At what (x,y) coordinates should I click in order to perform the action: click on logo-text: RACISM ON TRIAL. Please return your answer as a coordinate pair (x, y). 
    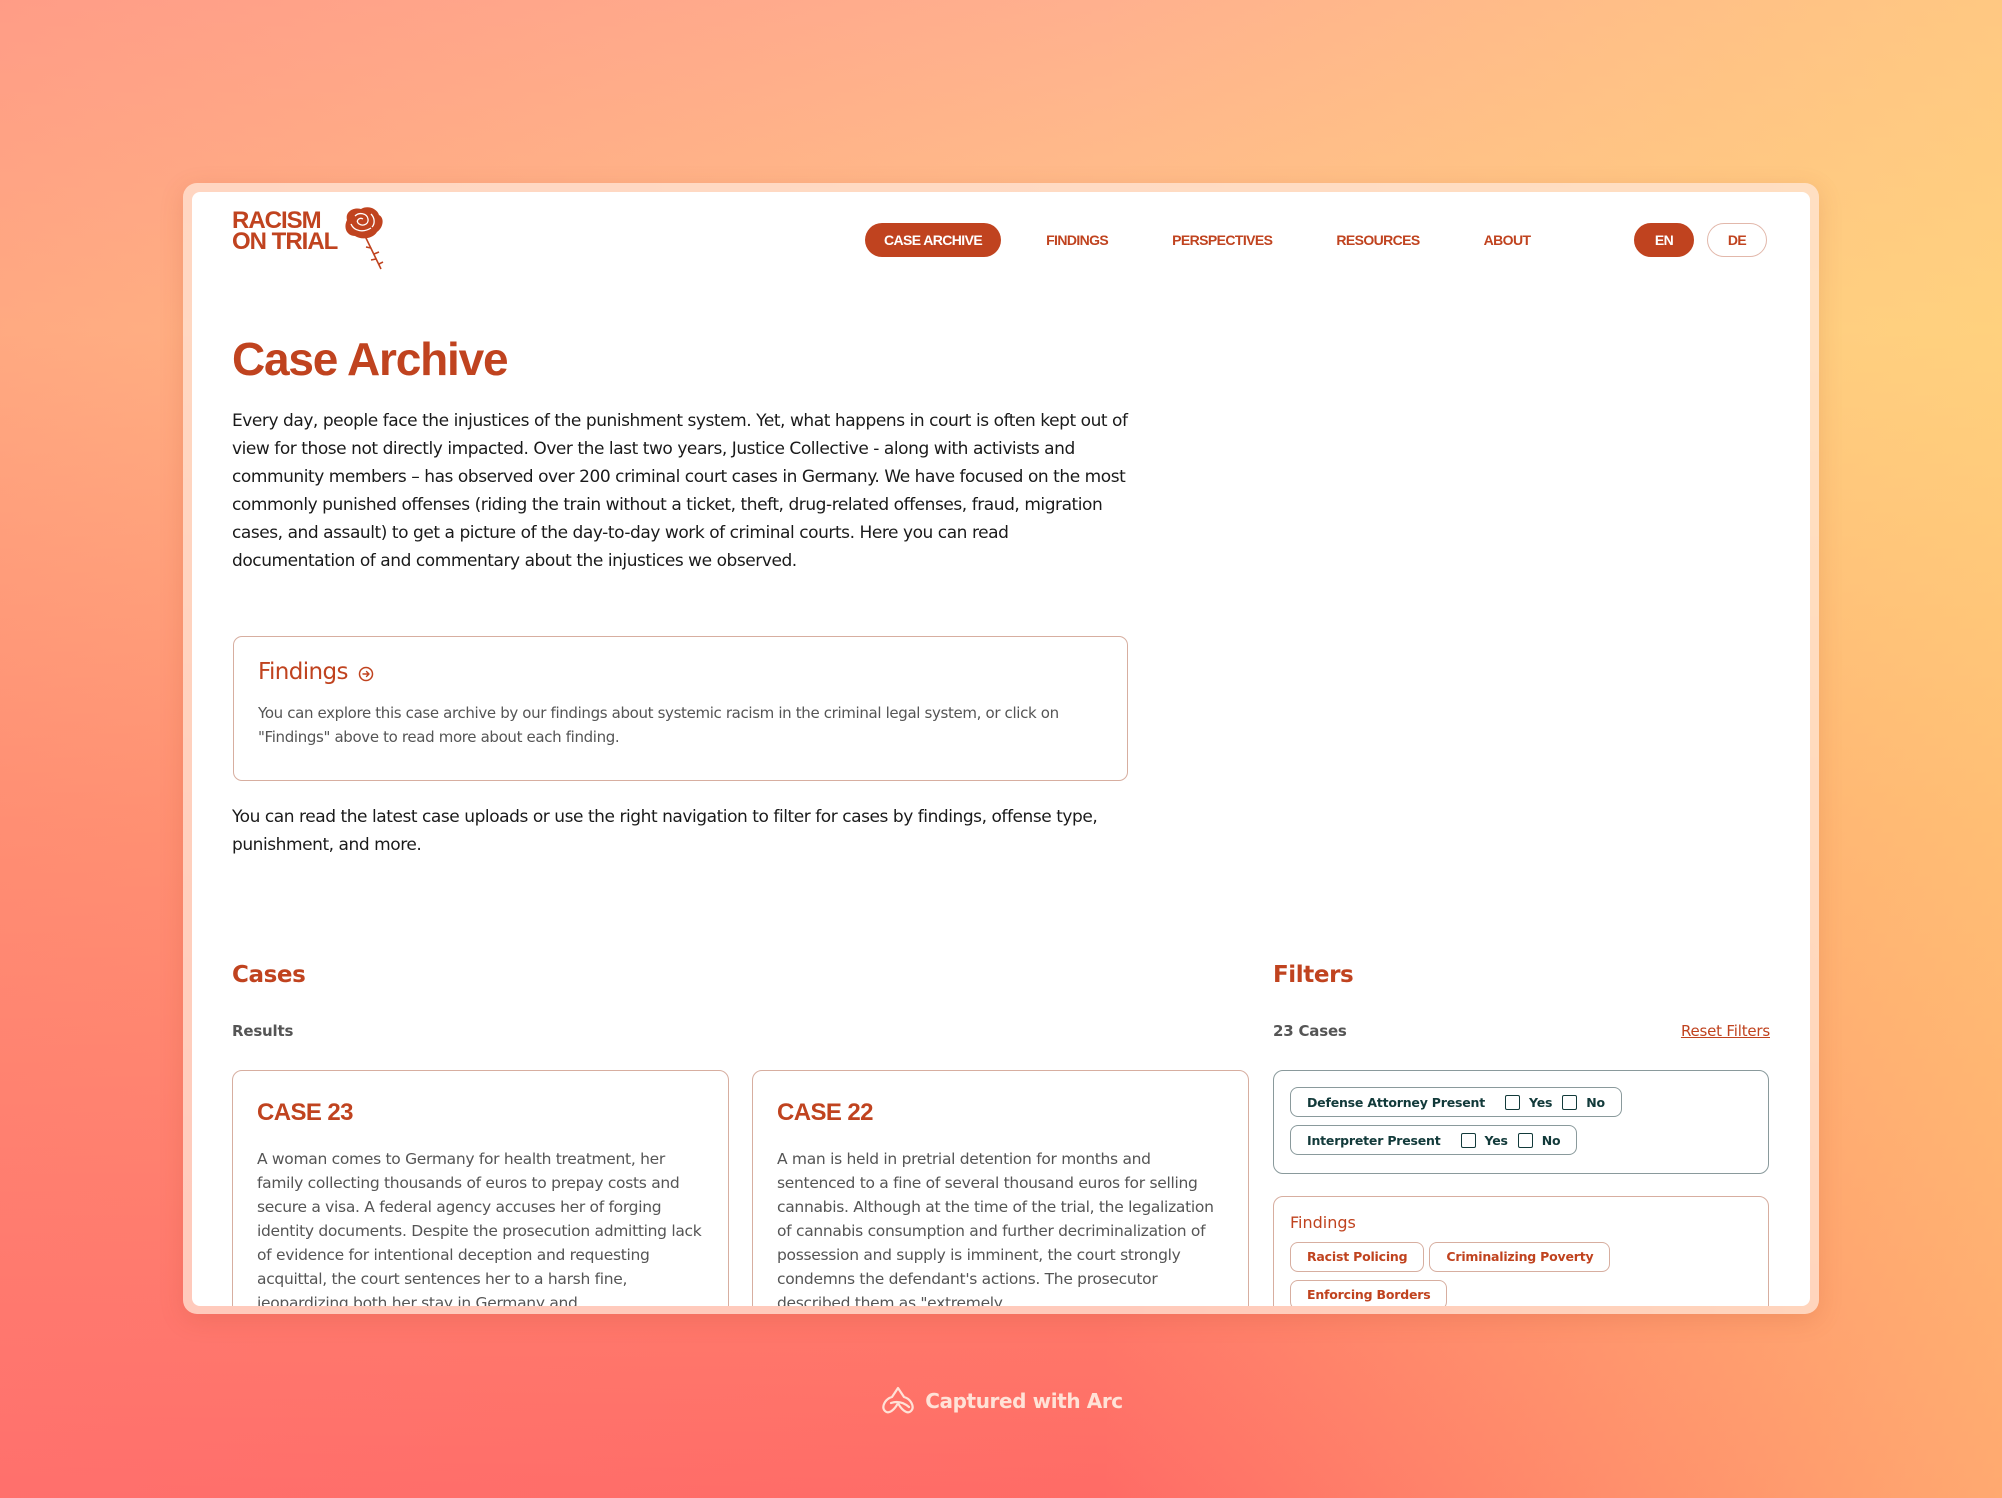
    Looking at the image, I should click on (285, 232).